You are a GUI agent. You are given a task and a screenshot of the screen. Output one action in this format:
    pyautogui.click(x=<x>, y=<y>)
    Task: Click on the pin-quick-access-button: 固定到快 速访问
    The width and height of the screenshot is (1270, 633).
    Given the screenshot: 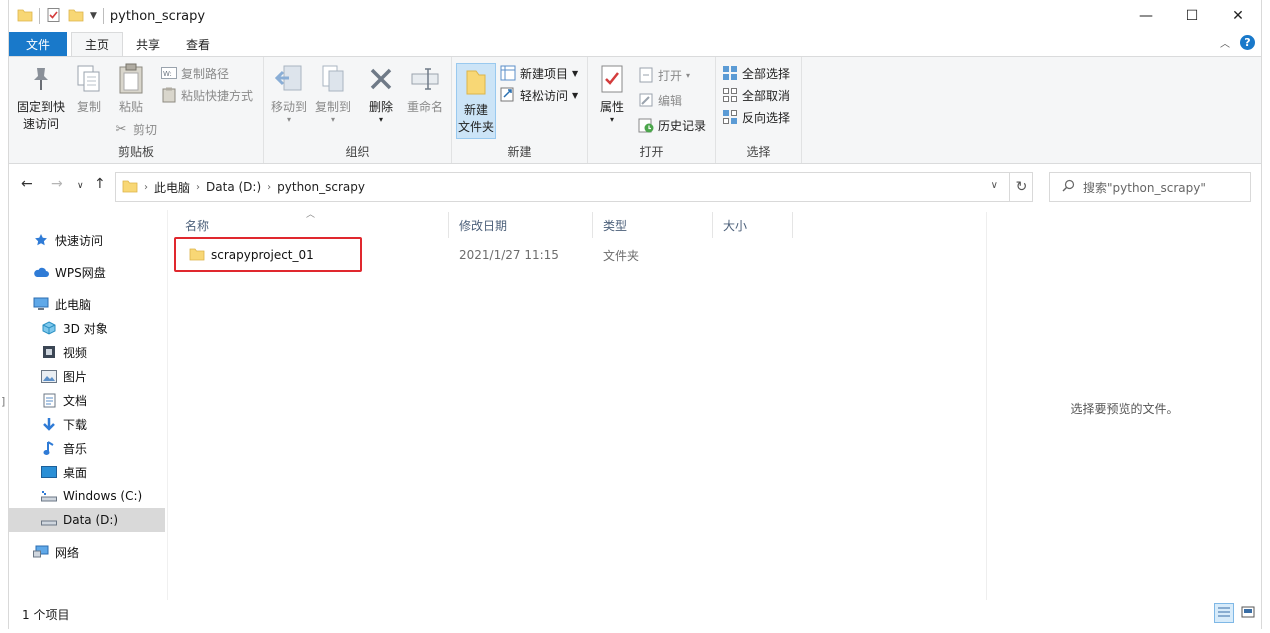 What is the action you would take?
    pyautogui.click(x=41, y=97)
    